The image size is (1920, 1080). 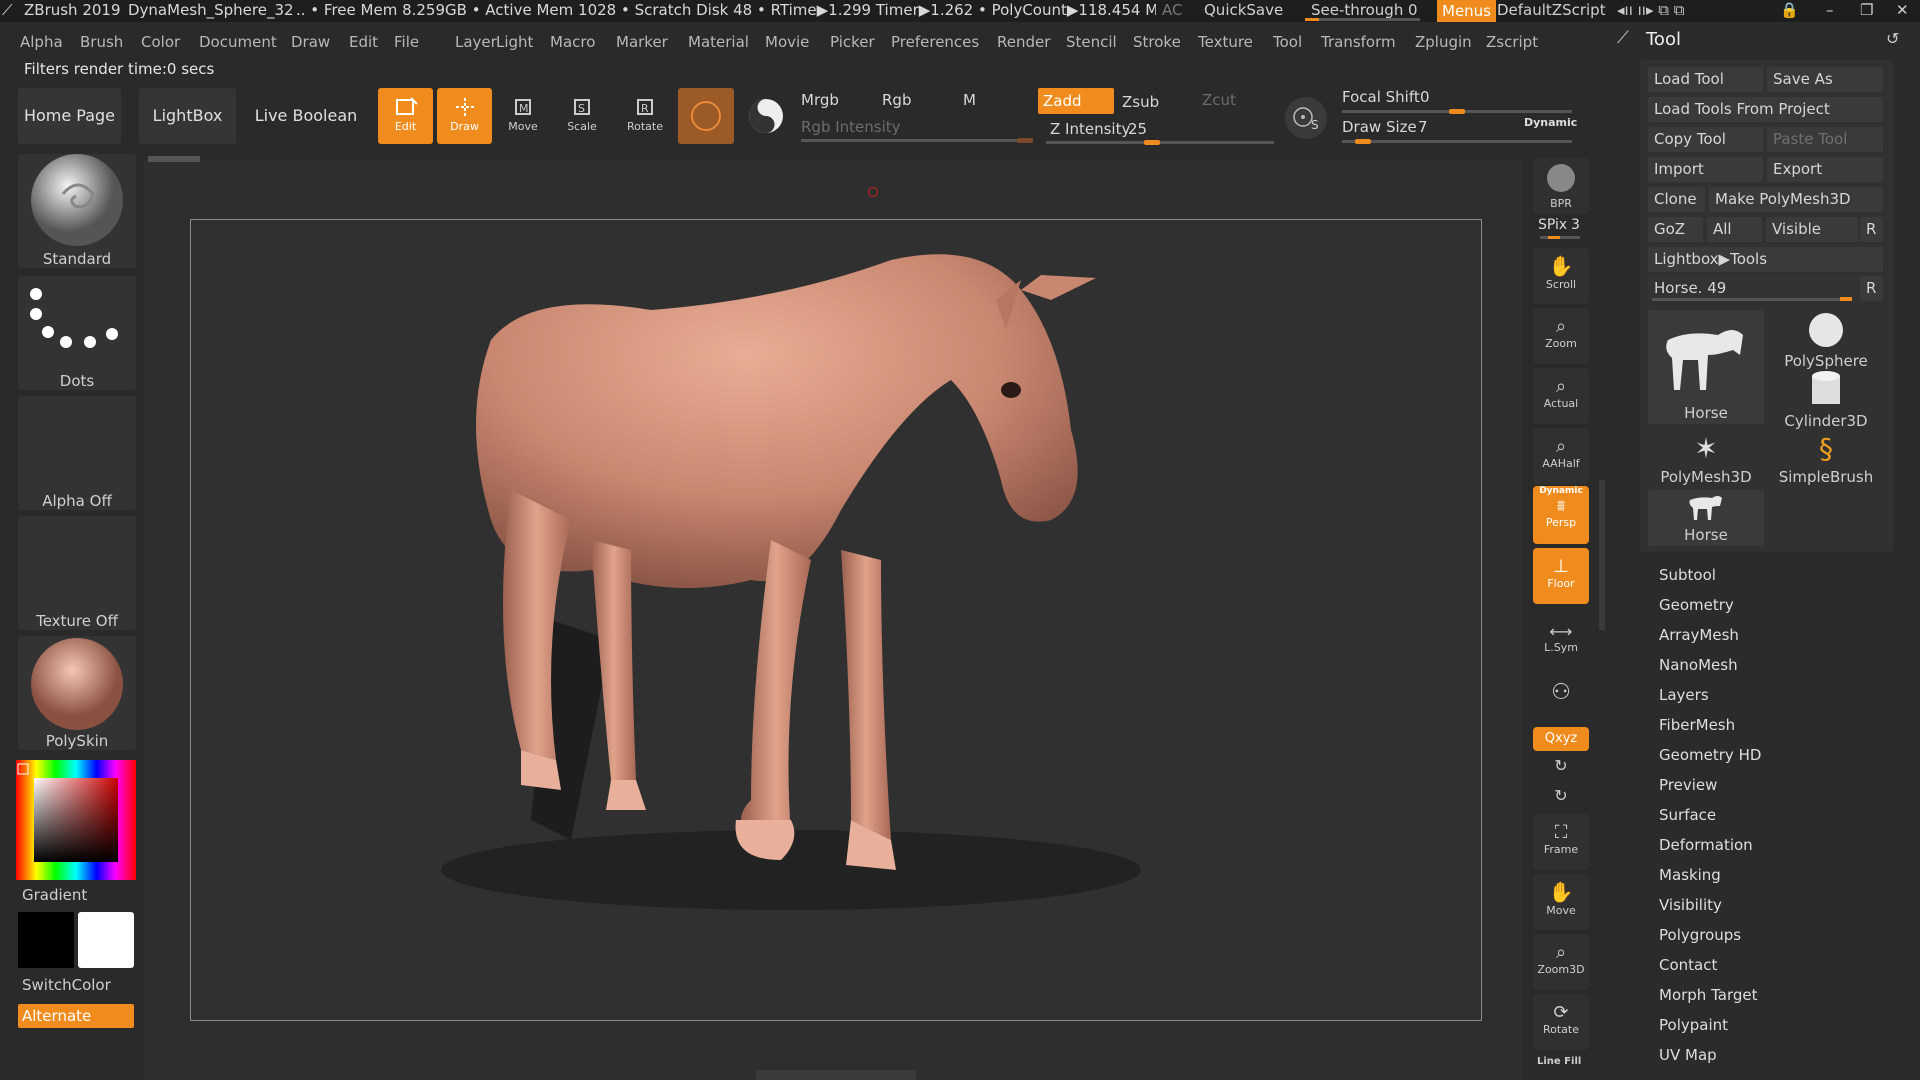 What do you see at coordinates (820, 100) in the screenshot?
I see `mrgb-button: Mrgb` at bounding box center [820, 100].